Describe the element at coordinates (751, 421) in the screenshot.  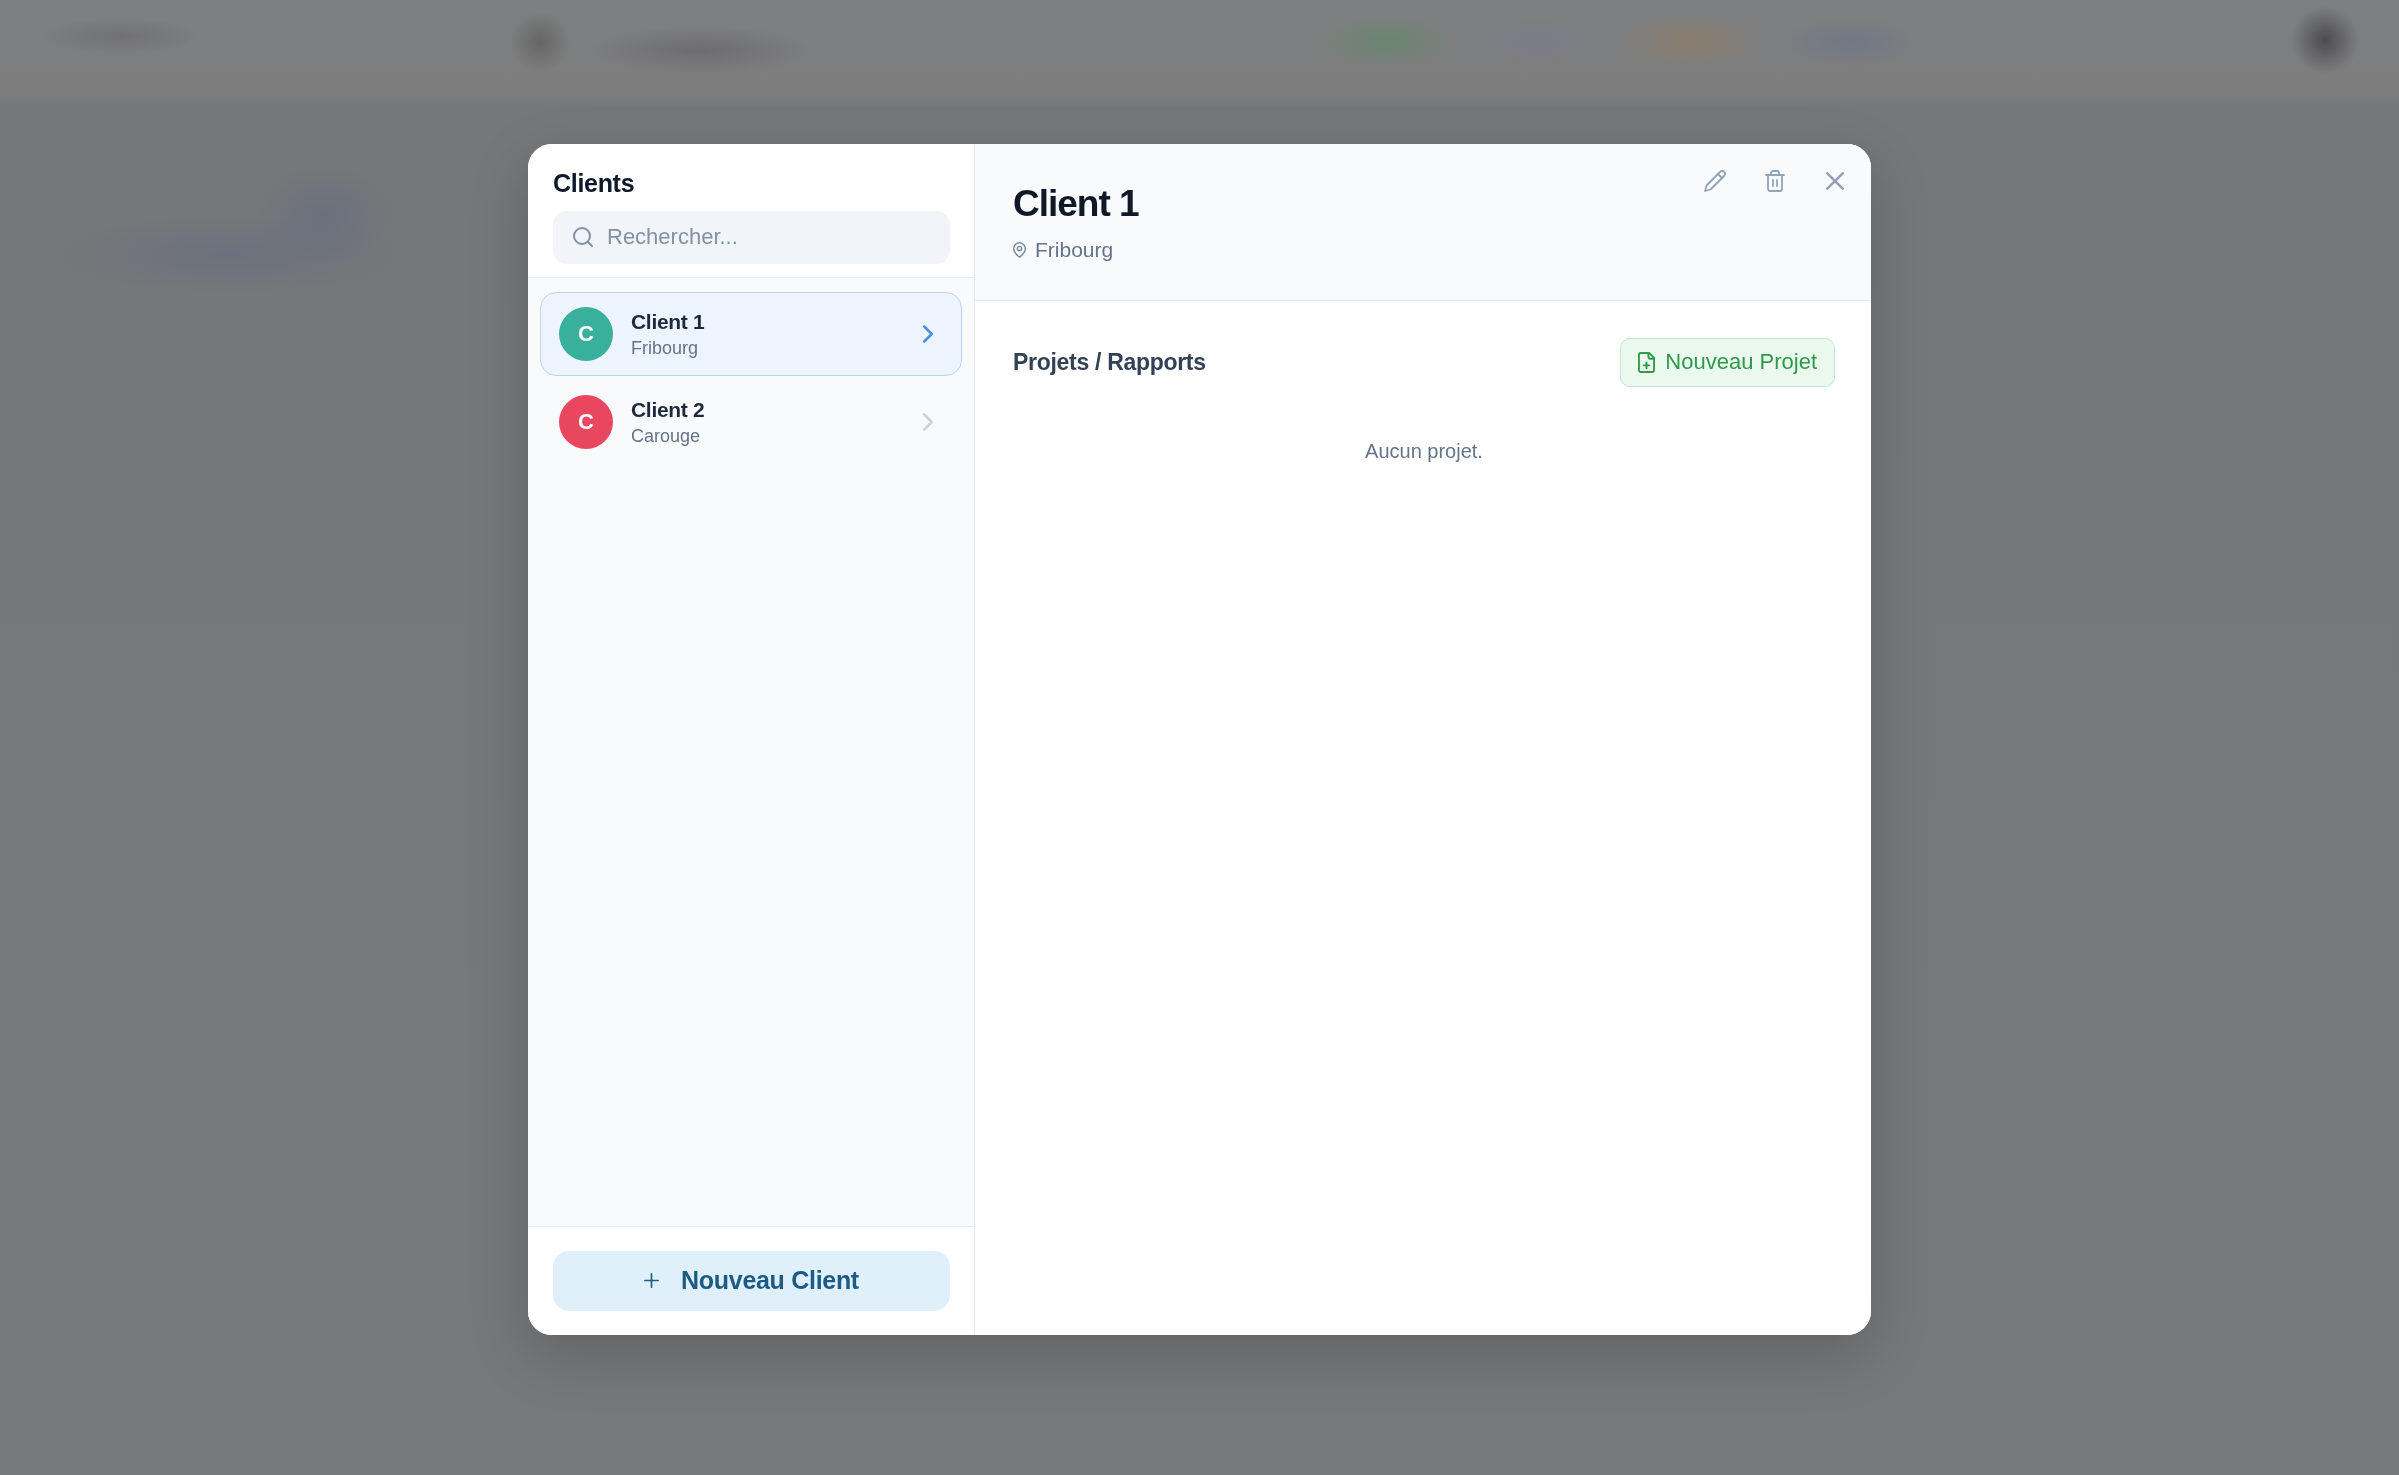
I see `client-list-item: C Client 2 Carouge` at that location.